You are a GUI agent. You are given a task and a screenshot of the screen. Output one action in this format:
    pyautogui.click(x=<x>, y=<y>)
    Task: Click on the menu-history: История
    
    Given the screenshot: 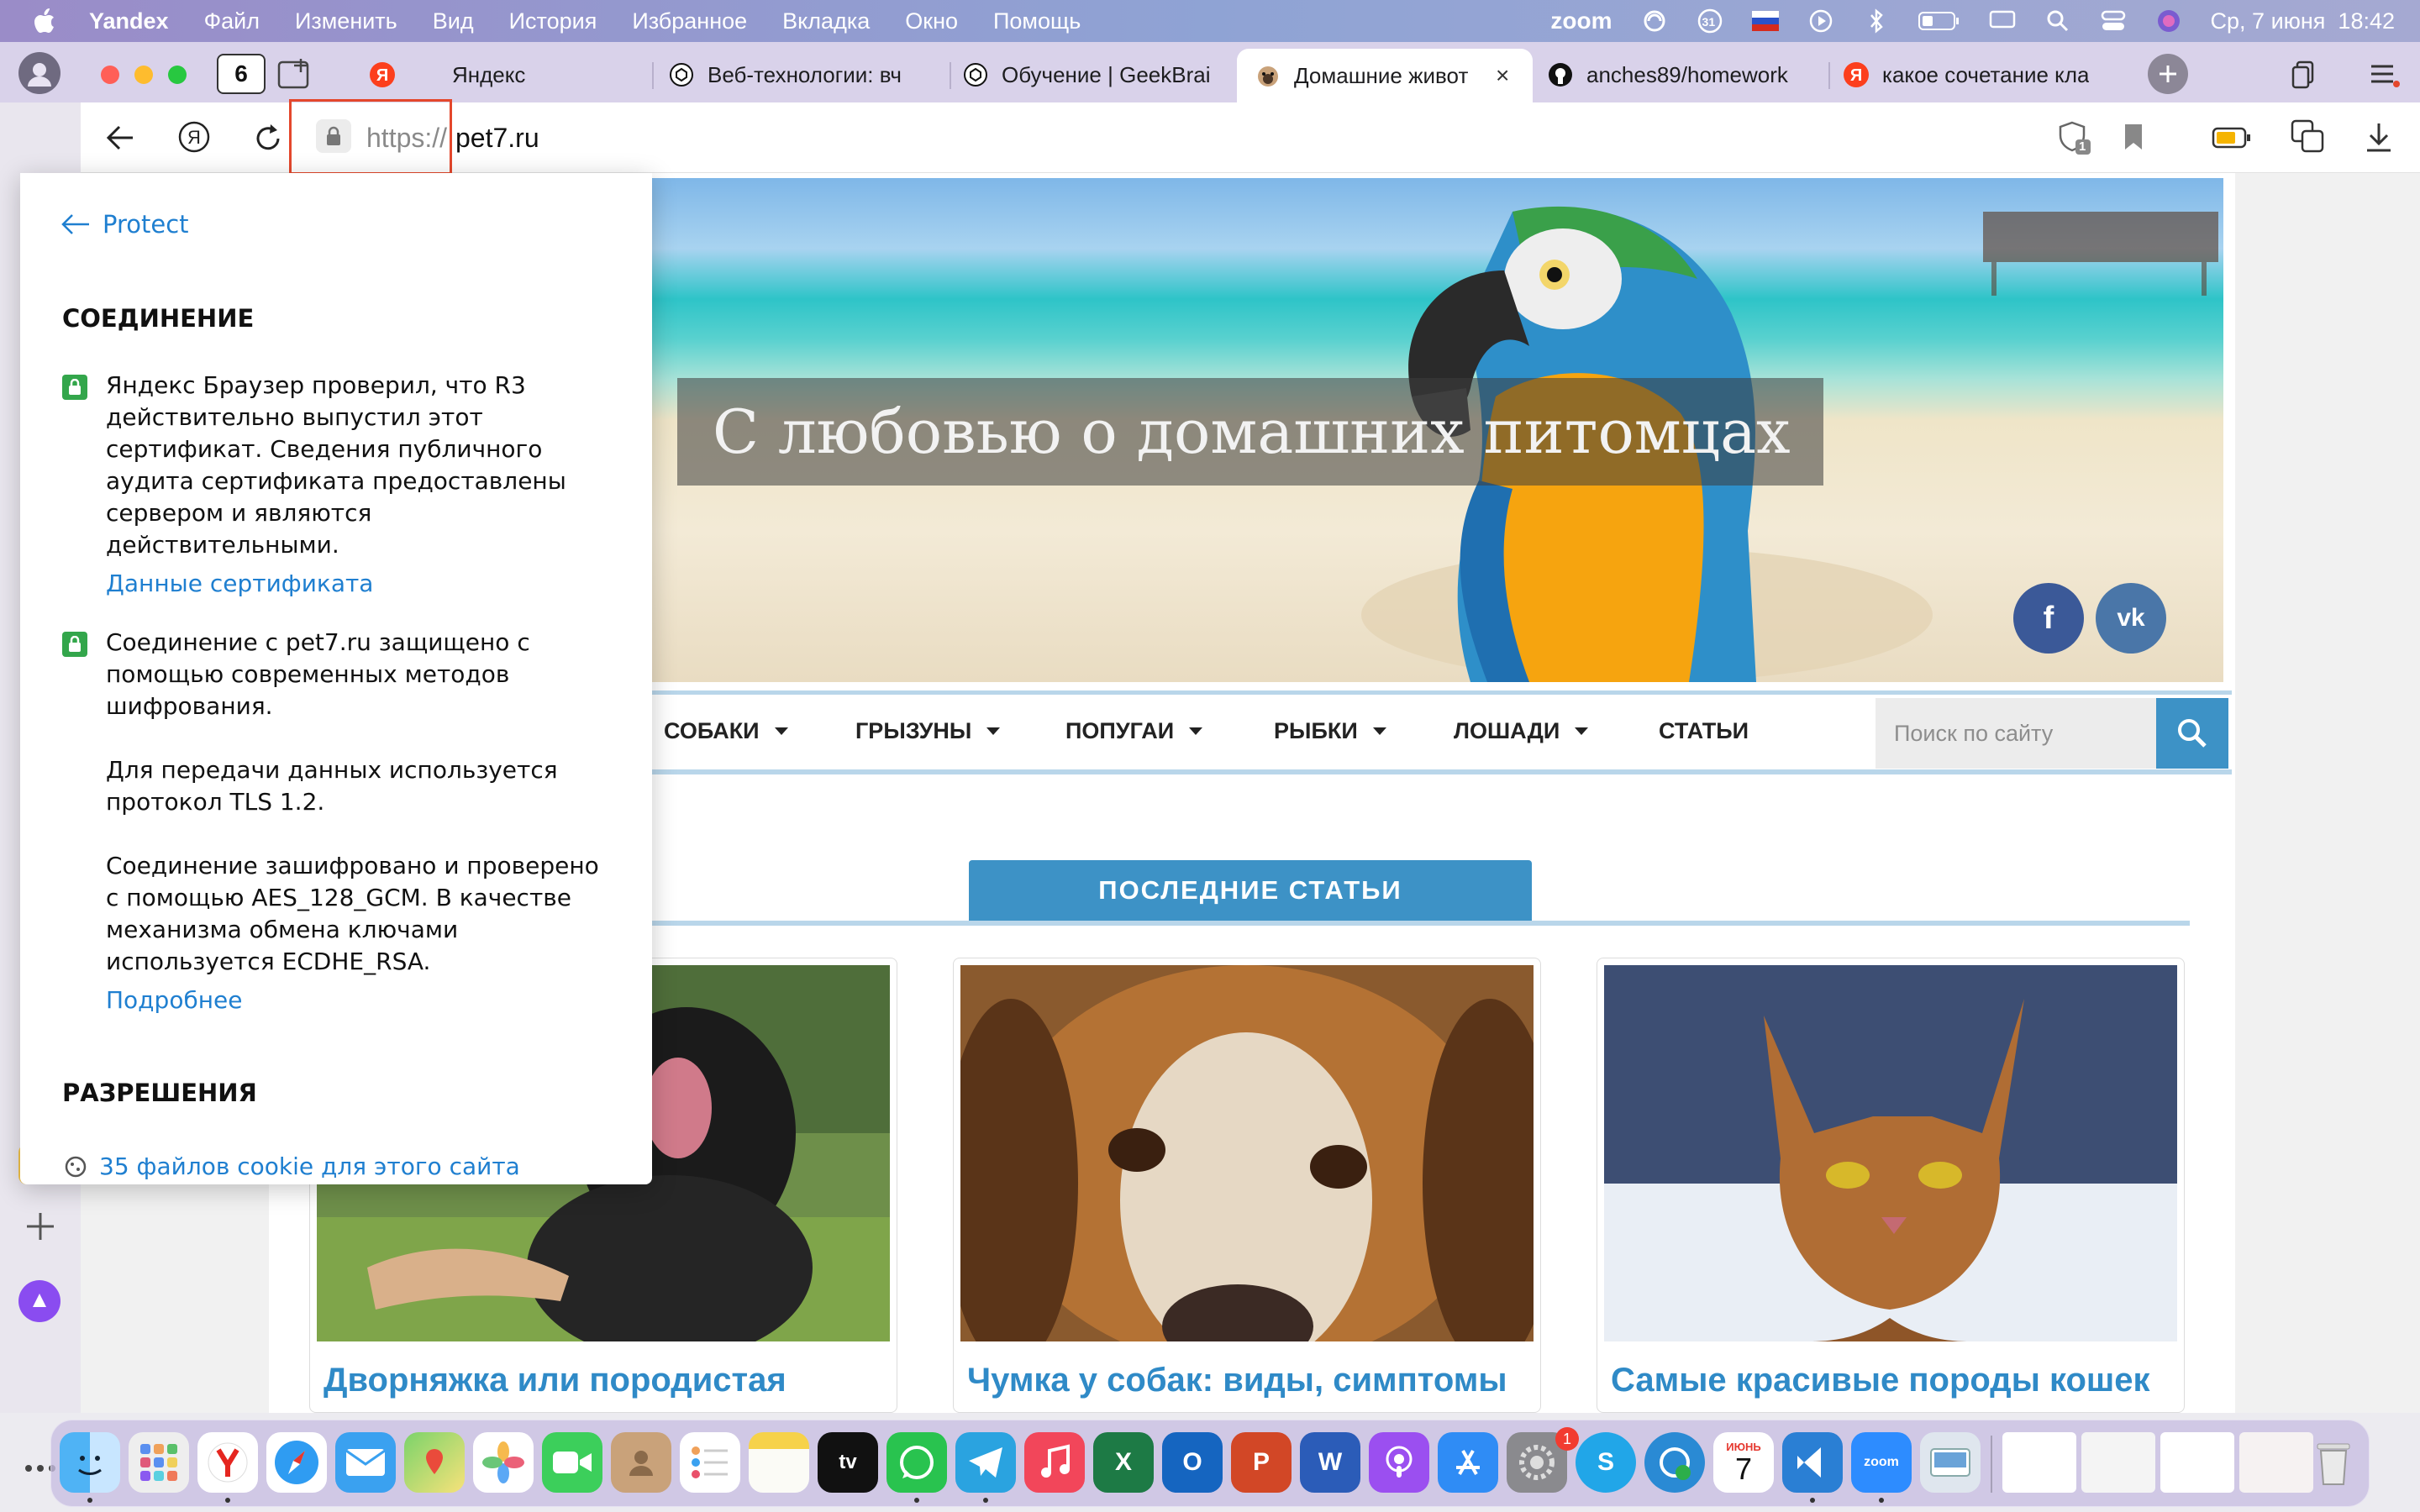 What is the action you would take?
    pyautogui.click(x=553, y=21)
    